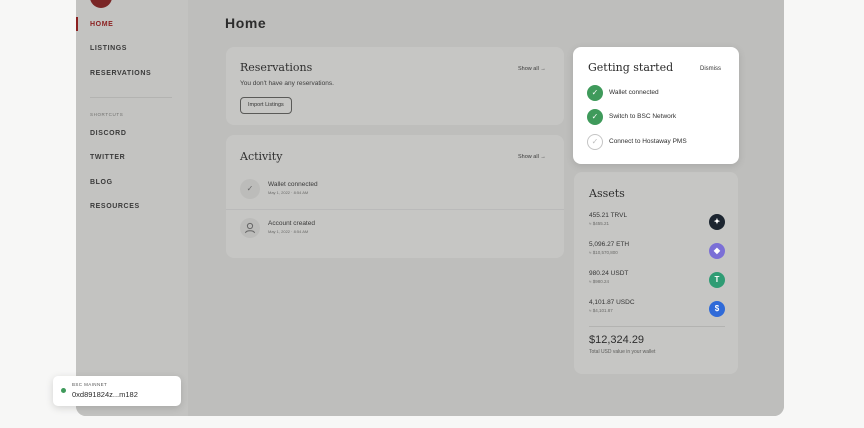 The image size is (864, 428). I want to click on sidebar-divider, so click(131, 97).